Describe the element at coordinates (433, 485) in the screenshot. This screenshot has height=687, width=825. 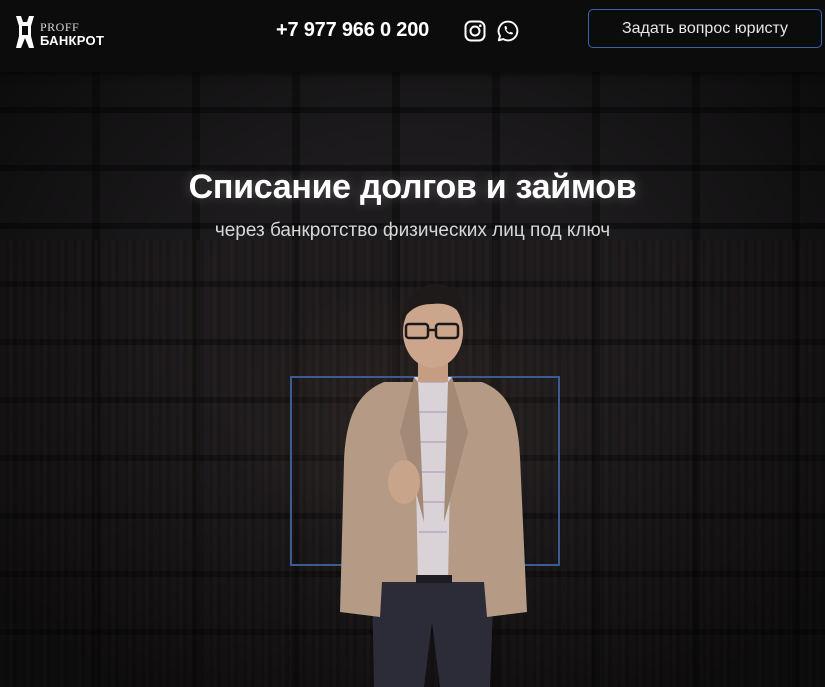
I see `lawyer-photo` at that location.